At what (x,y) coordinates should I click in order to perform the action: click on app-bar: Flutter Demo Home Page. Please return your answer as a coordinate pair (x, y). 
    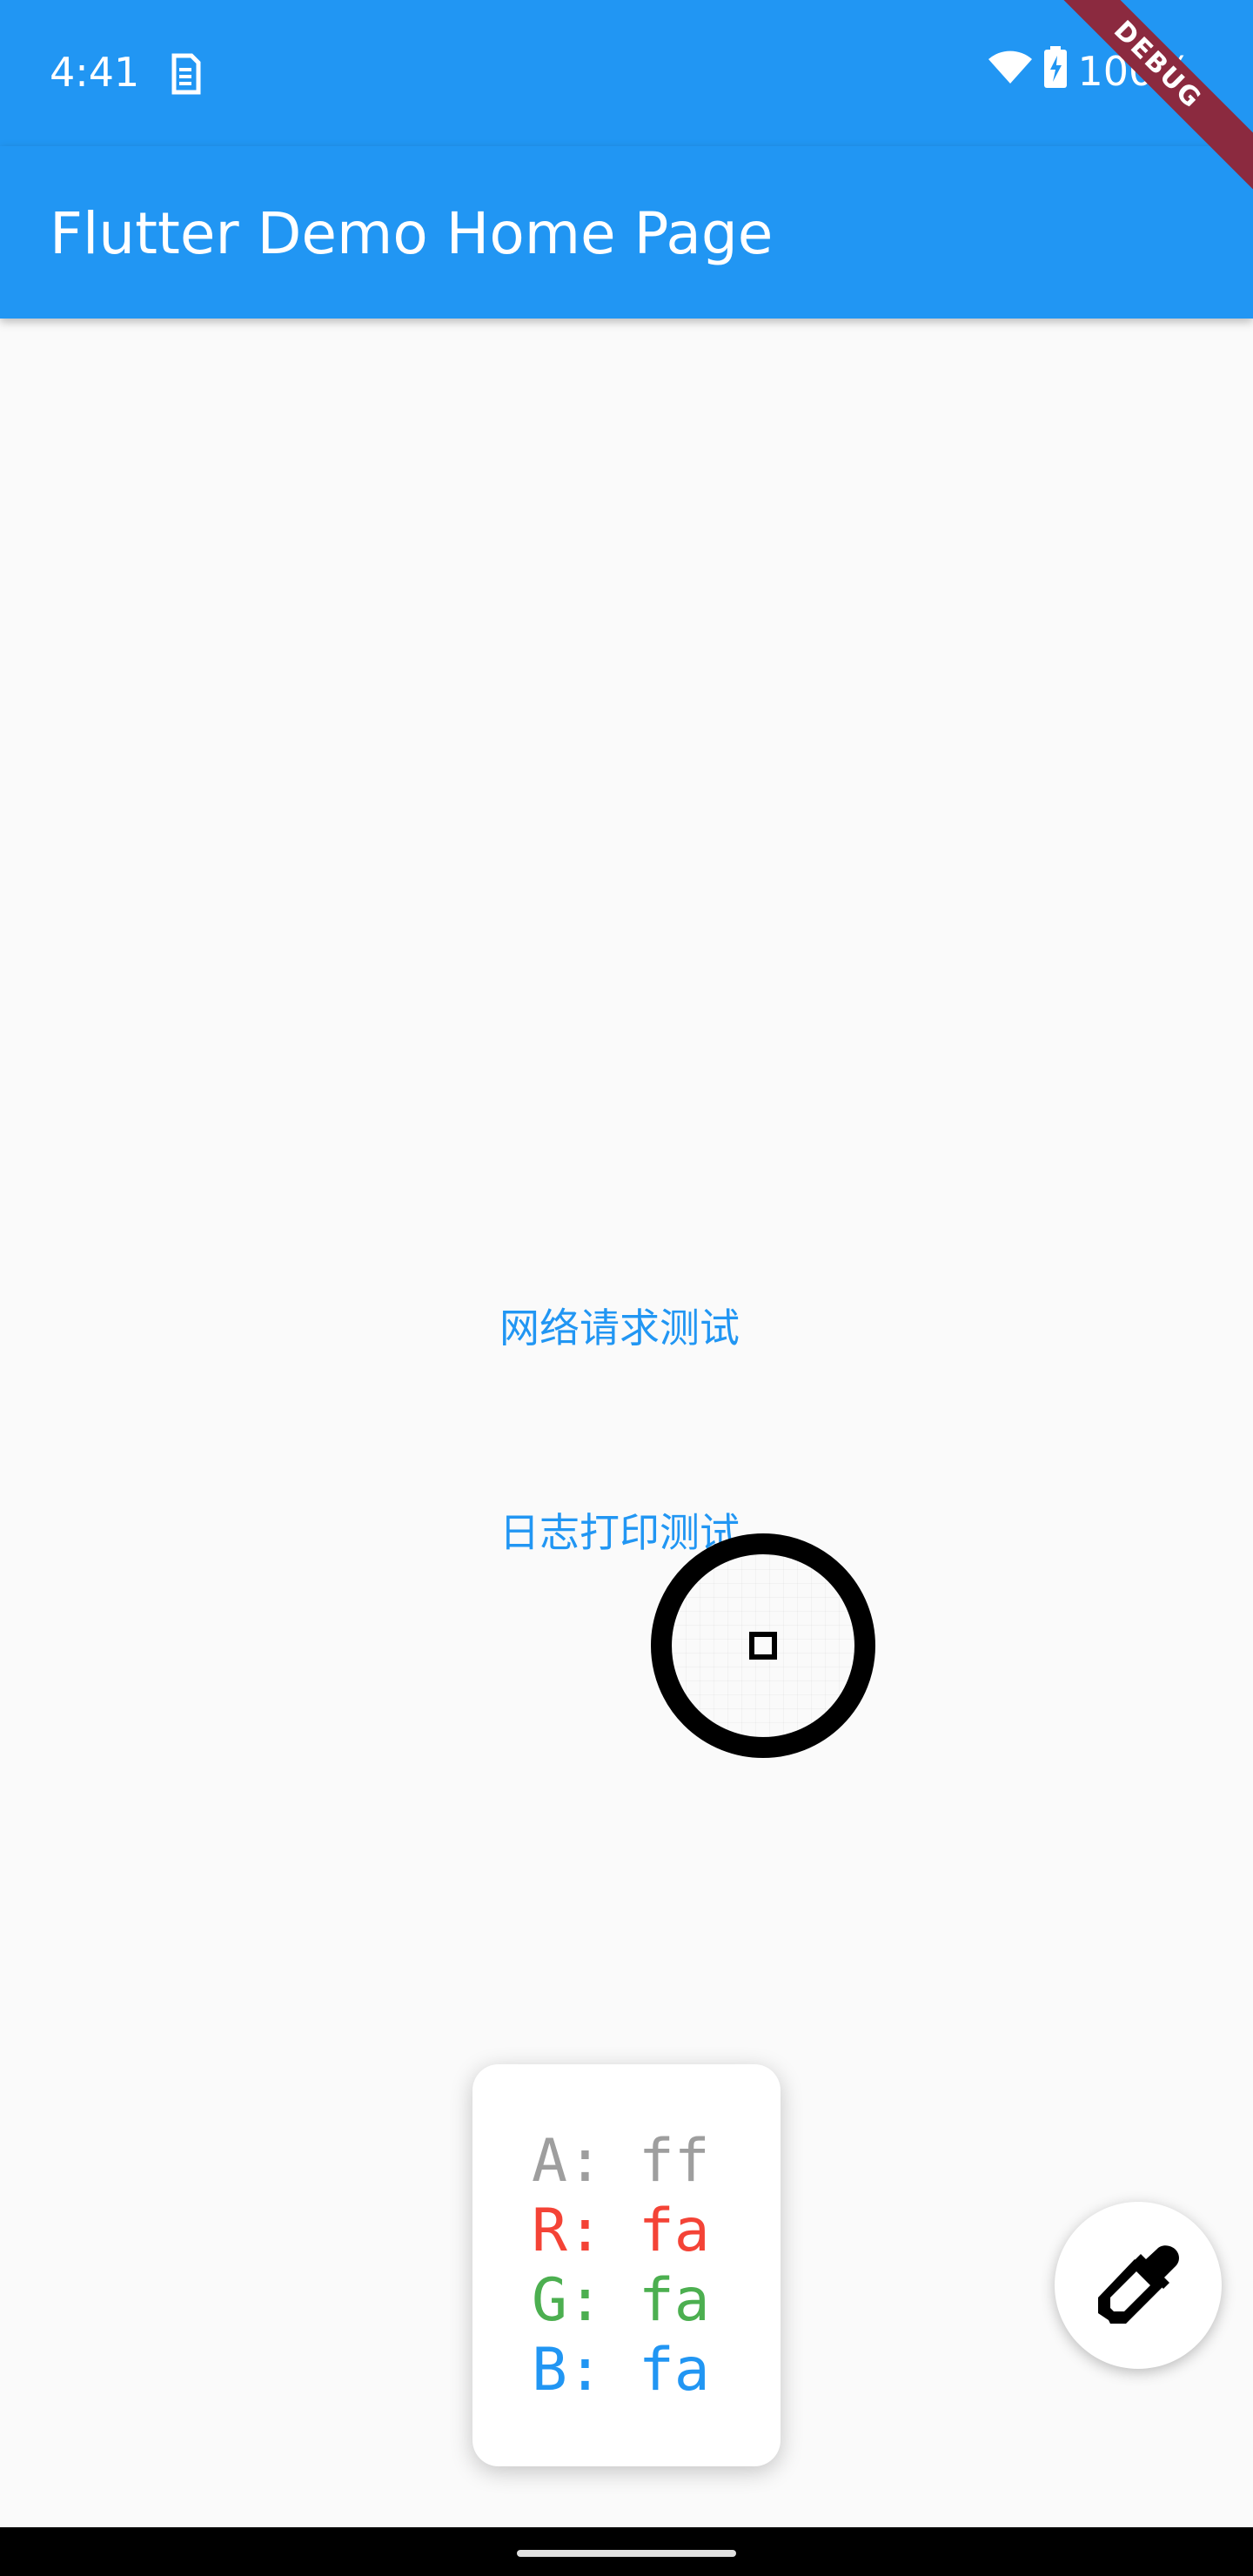
    Looking at the image, I should click on (626, 233).